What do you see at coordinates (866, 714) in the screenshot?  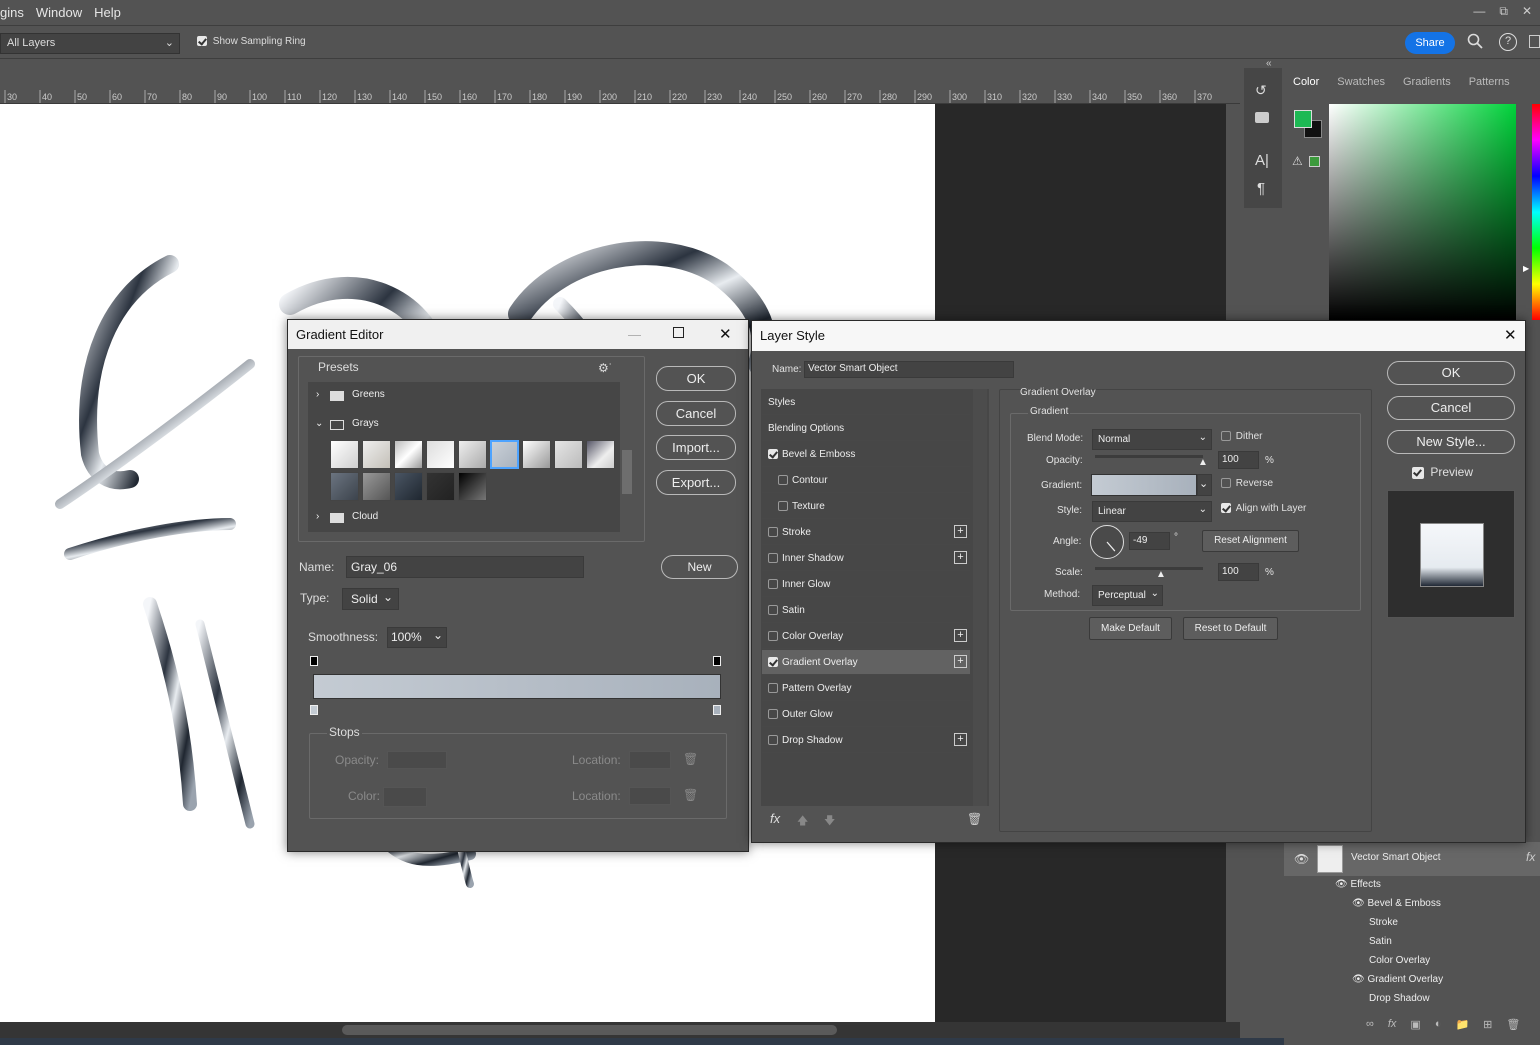 I see `style-row: Outer Glow` at bounding box center [866, 714].